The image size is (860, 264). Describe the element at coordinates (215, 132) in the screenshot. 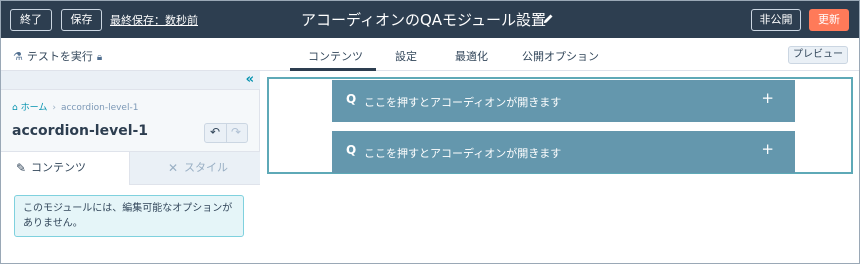

I see `undo-icon: ↶` at that location.